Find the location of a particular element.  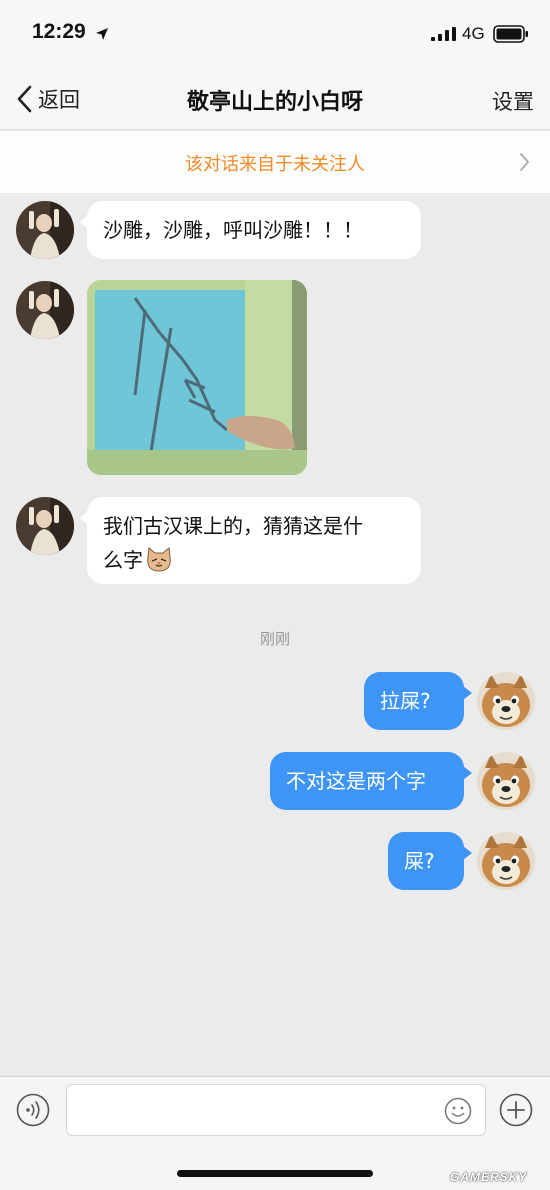

conversation-title: 敬亭山上的小白呀 is located at coordinates (274, 102).